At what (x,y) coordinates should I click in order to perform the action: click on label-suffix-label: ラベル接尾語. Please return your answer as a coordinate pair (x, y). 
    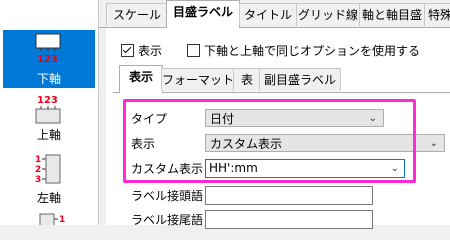
    Looking at the image, I should click on (167, 220).